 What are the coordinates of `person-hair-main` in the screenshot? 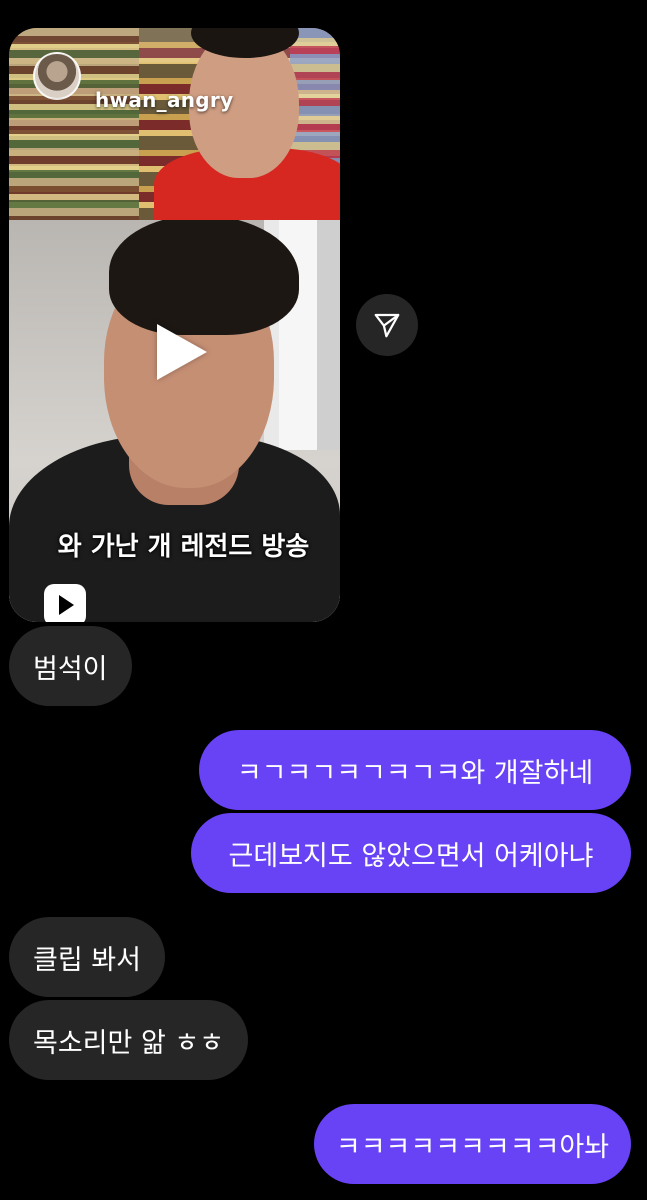 It's located at (204, 277).